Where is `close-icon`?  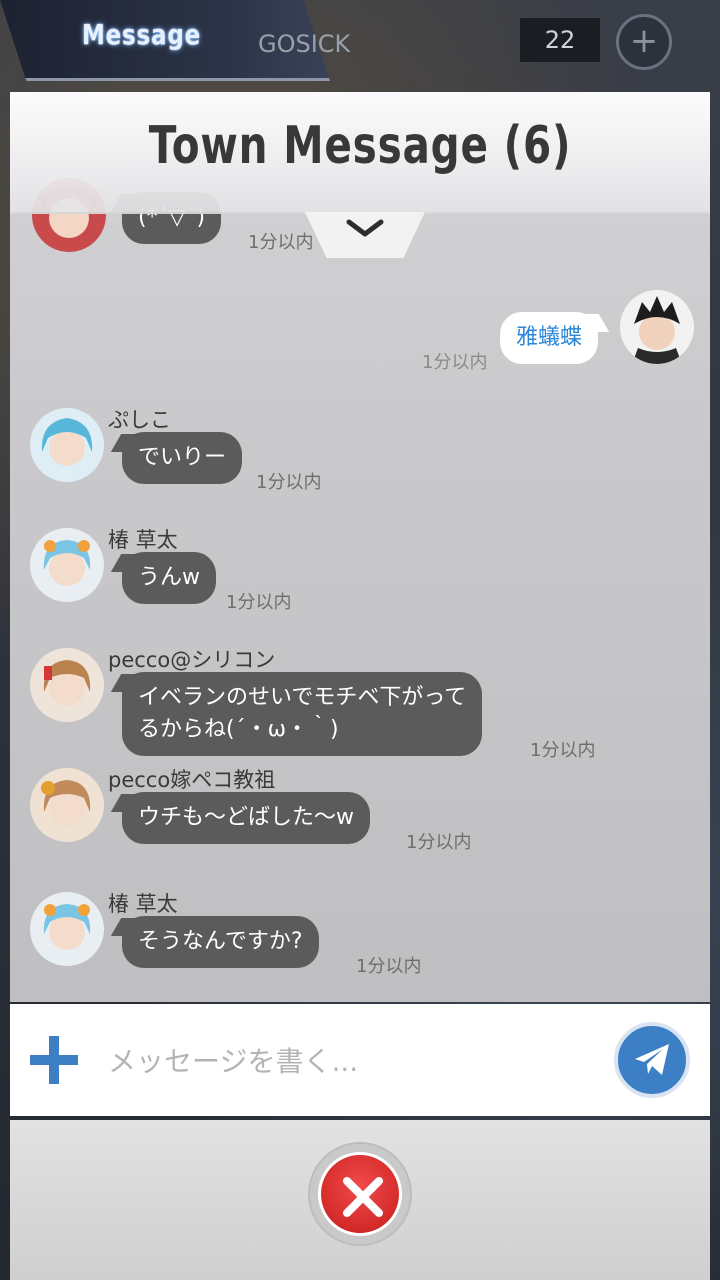 close-icon is located at coordinates (363, 1197).